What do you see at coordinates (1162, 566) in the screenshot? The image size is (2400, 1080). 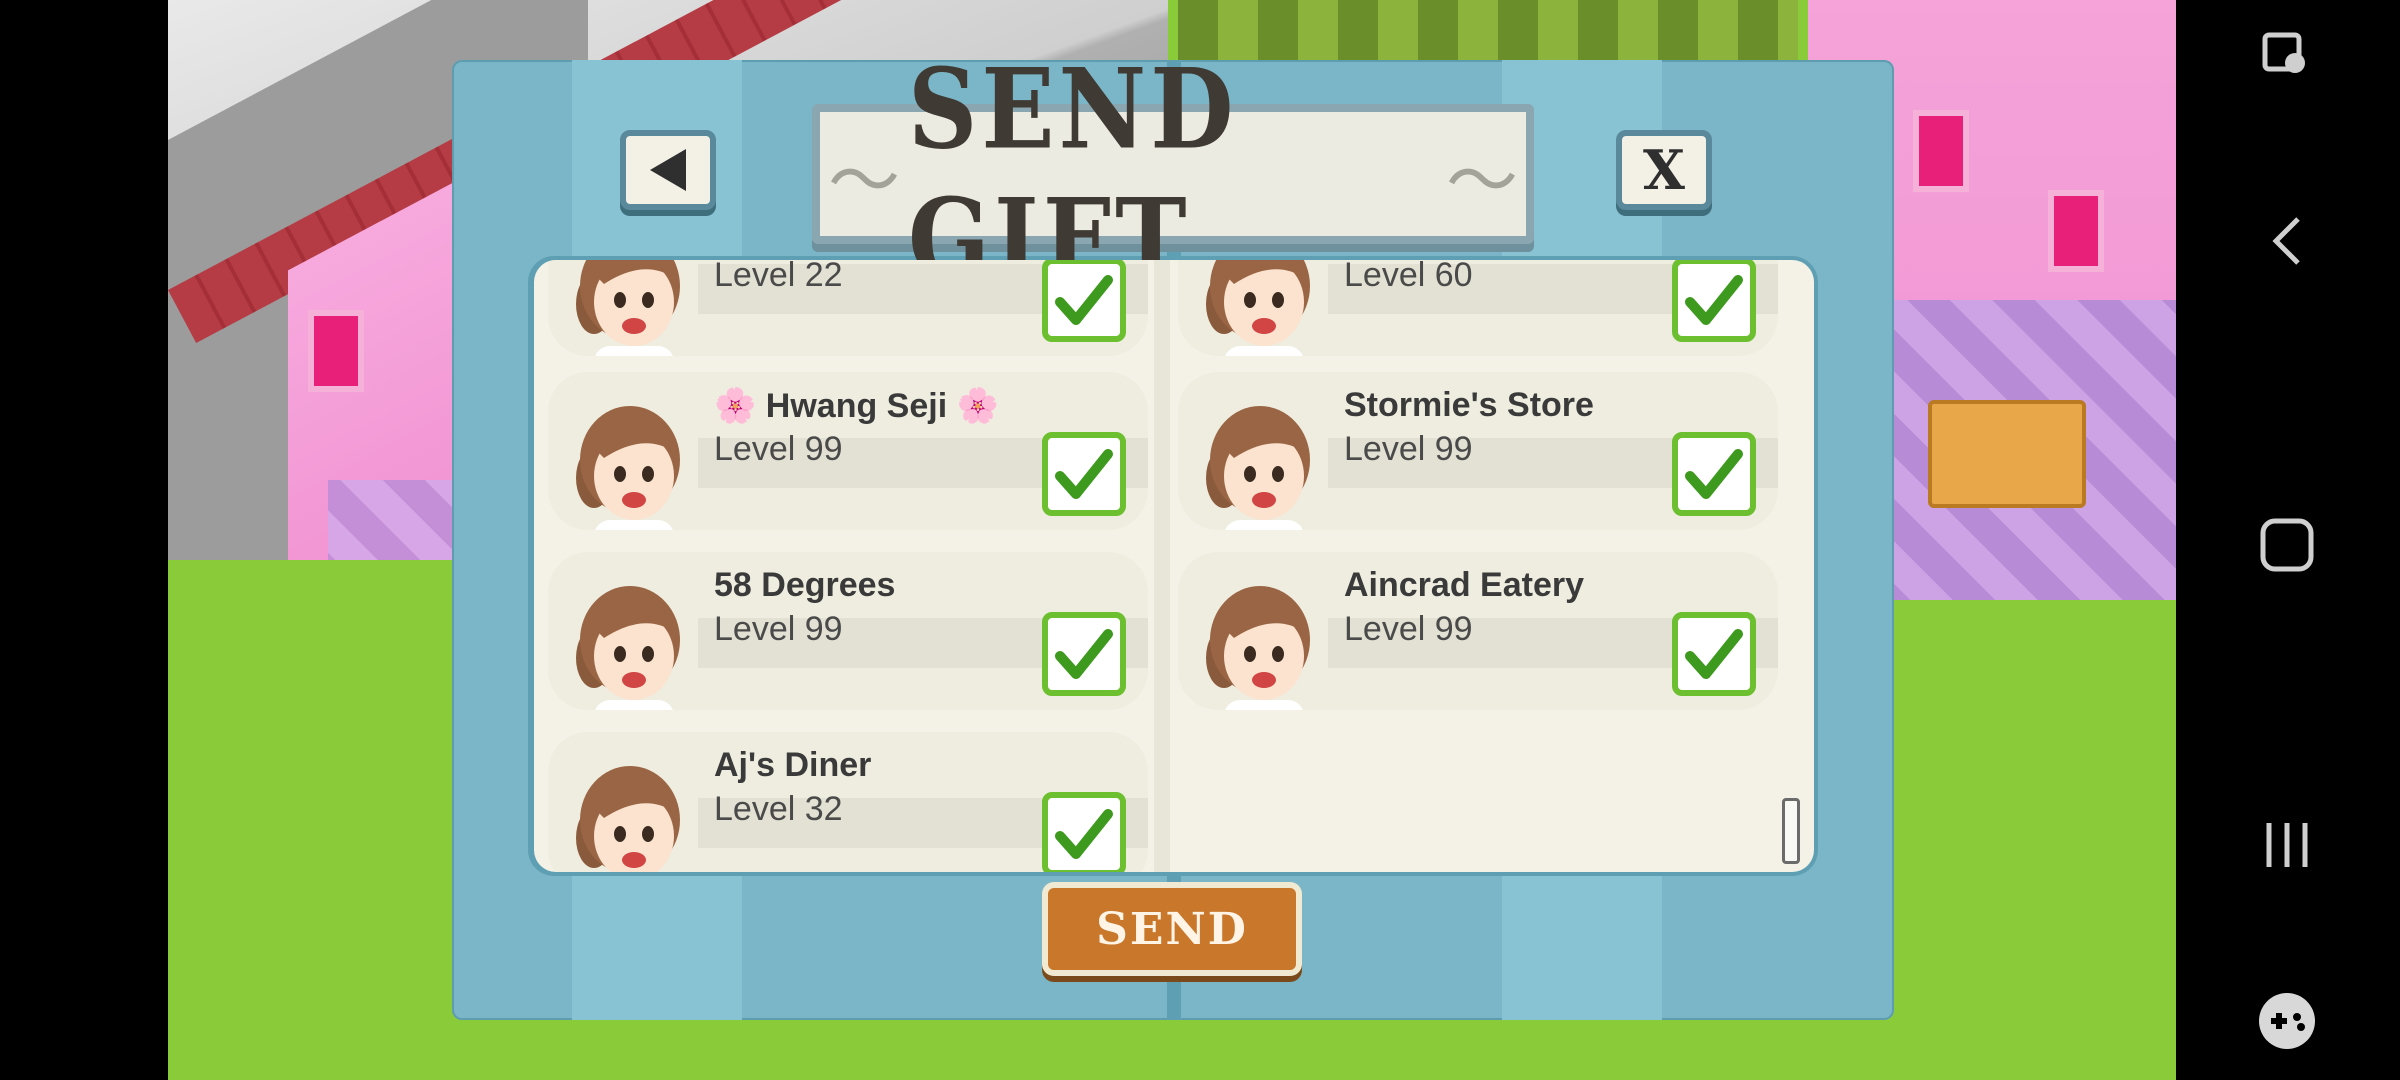 I see `column-divider` at bounding box center [1162, 566].